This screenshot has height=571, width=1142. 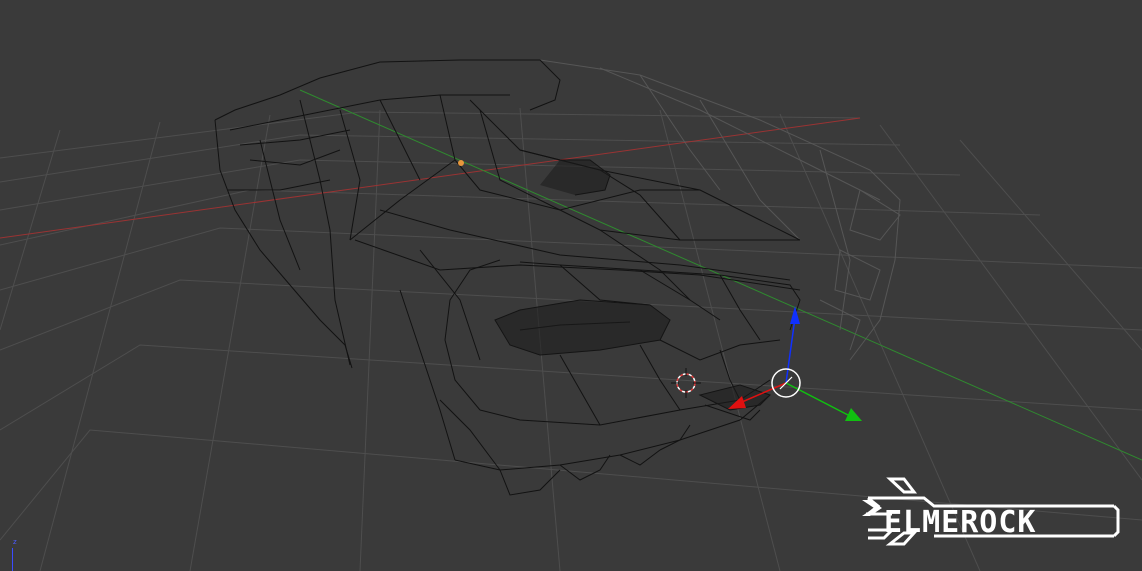 I want to click on z-axis-indicator-line, so click(x=12, y=559).